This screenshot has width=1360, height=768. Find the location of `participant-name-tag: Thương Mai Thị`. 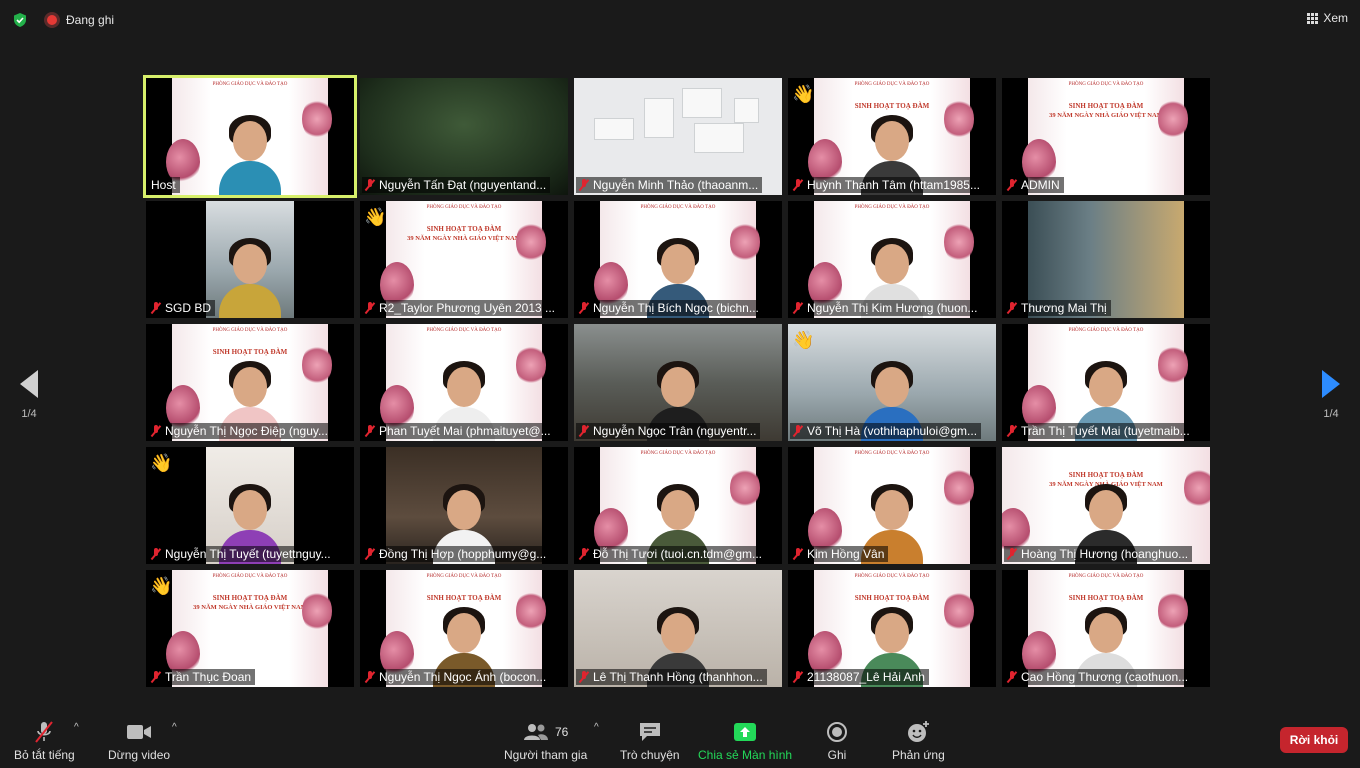

participant-name-tag: Thương Mai Thị is located at coordinates (1057, 308).